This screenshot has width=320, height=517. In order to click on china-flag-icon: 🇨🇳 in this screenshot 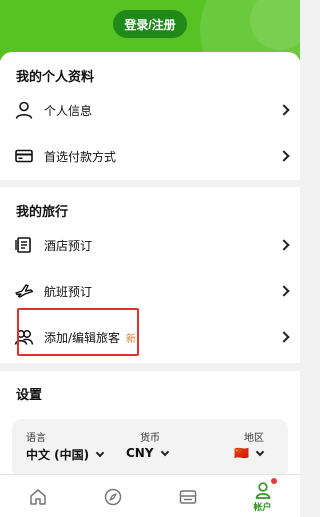, I will do `click(241, 453)`.